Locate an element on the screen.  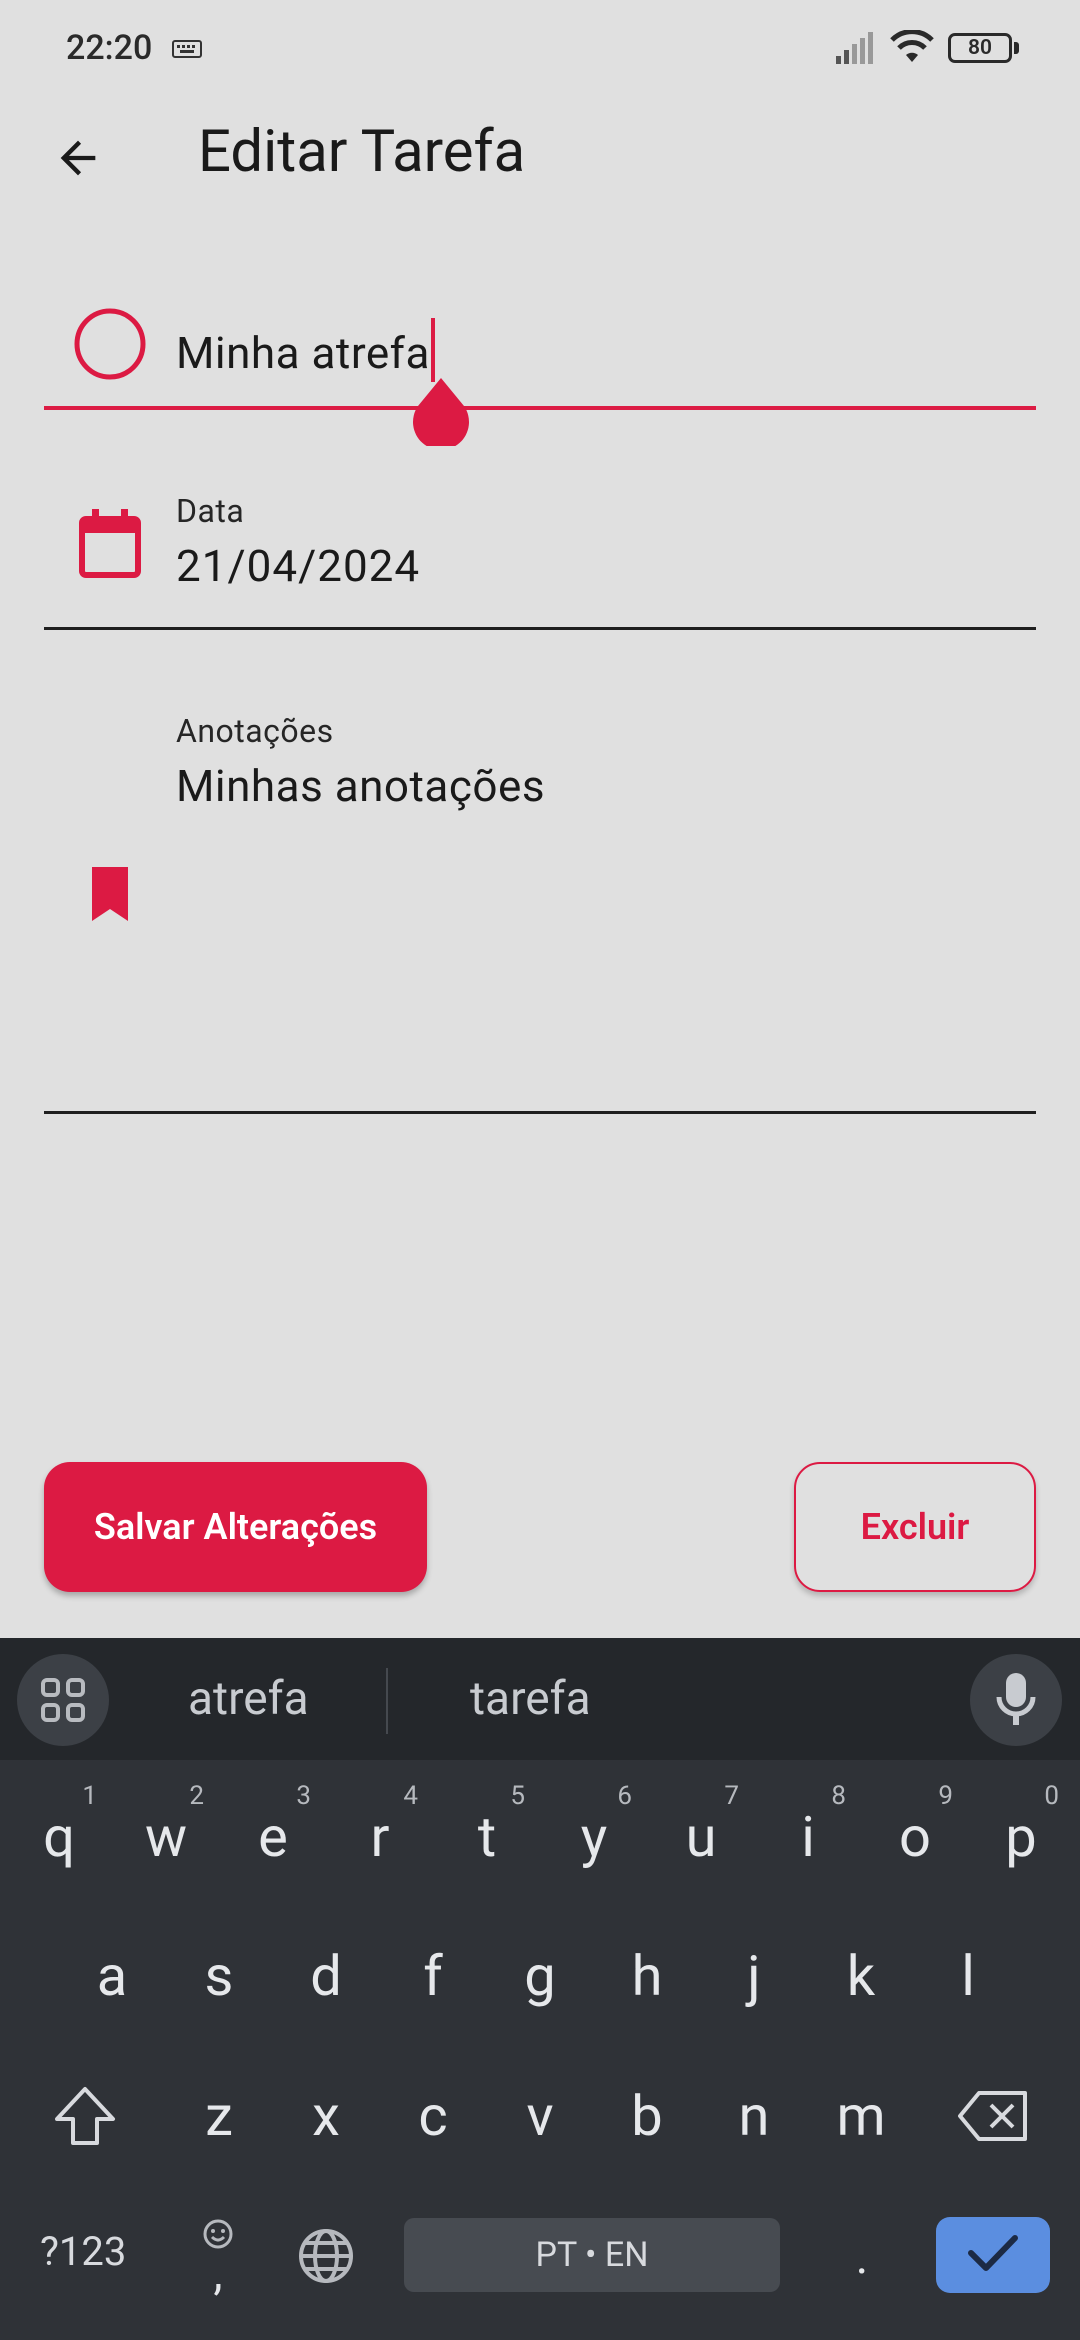
period-key: . is located at coordinates (862, 2256).